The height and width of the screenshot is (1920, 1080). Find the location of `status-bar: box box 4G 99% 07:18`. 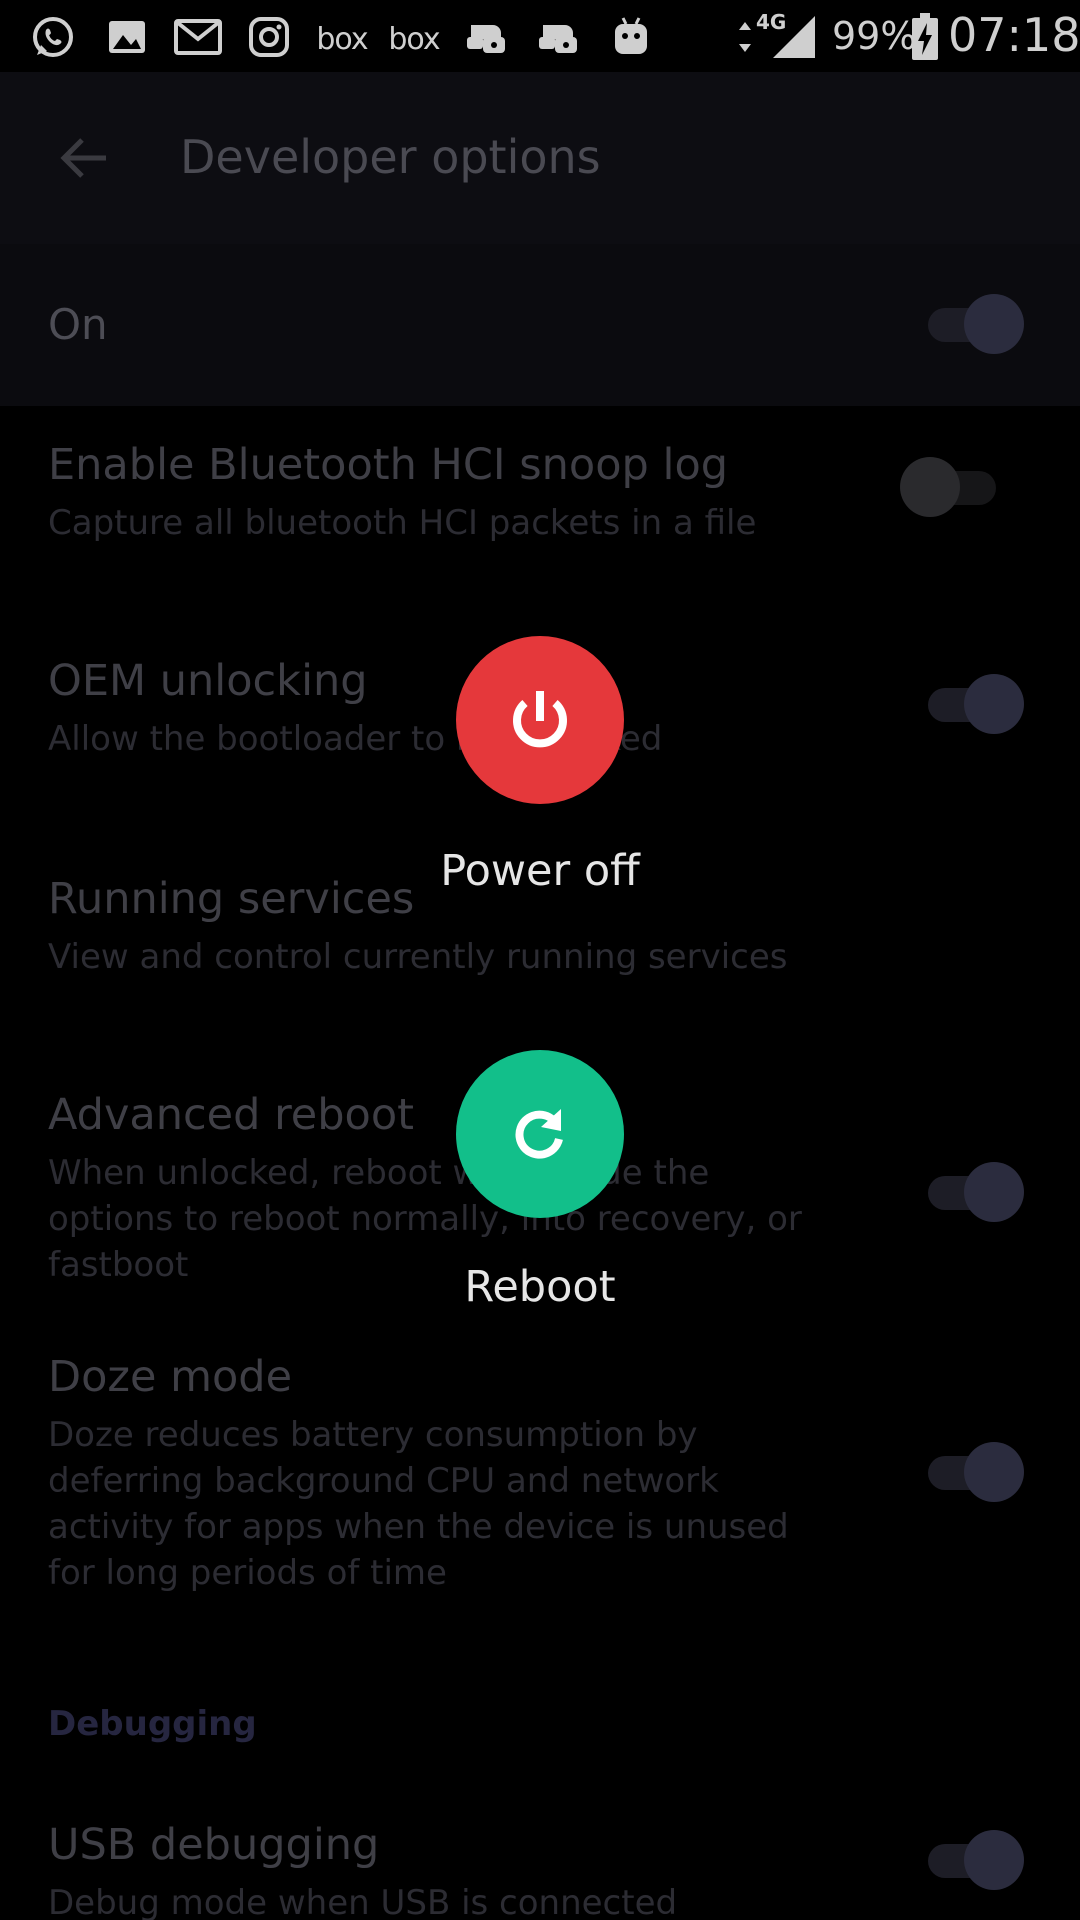

status-bar: box box 4G 99% 07:18 is located at coordinates (540, 36).